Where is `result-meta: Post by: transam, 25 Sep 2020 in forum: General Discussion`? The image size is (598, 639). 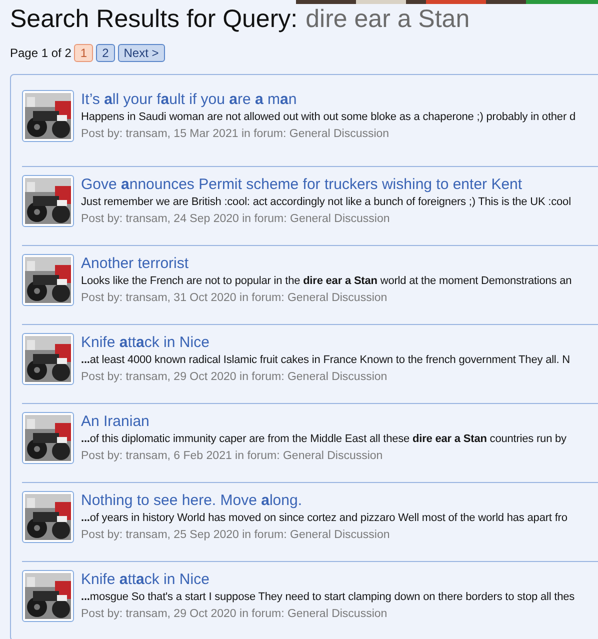
result-meta: Post by: transam, 25 Sep 2020 in forum: General Discussion is located at coordinates (236, 535).